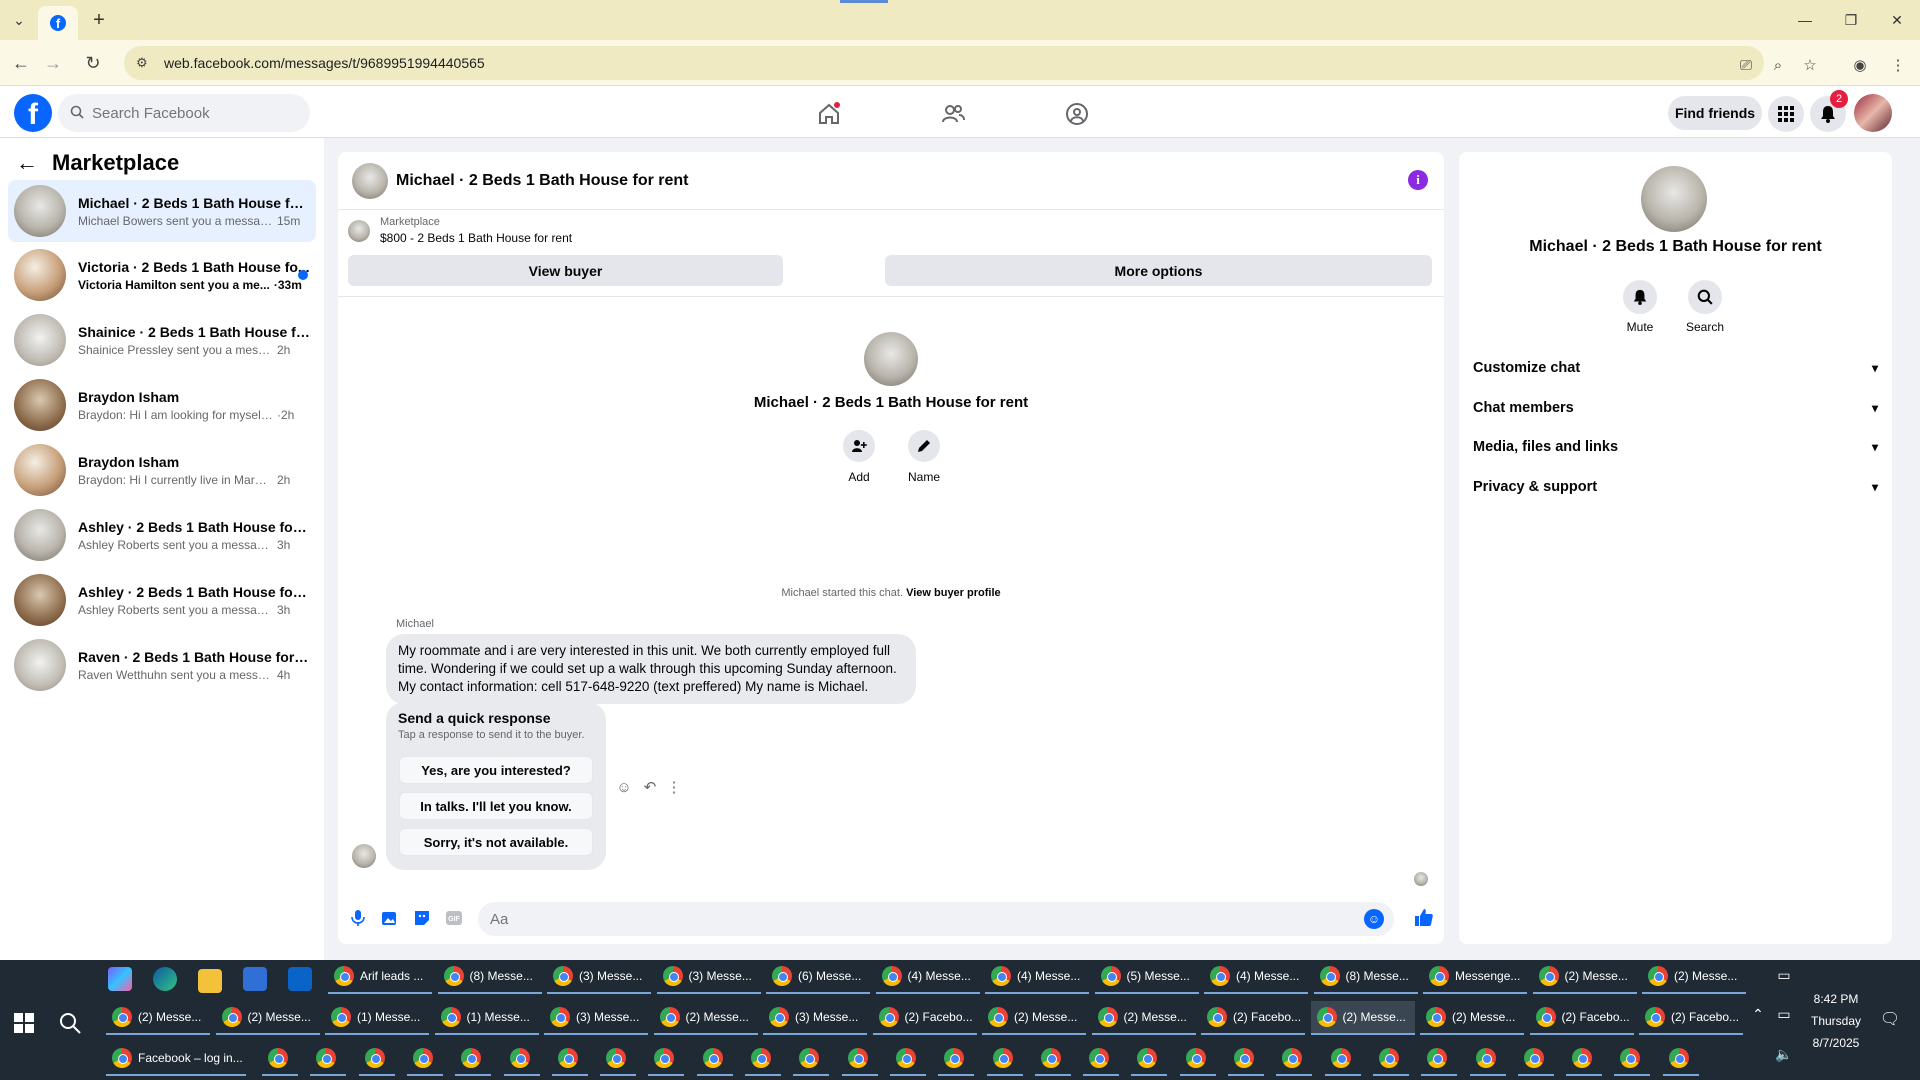 The height and width of the screenshot is (1080, 1920). What do you see at coordinates (1898, 65) in the screenshot?
I see `browser-menu-icon: ⋮` at bounding box center [1898, 65].